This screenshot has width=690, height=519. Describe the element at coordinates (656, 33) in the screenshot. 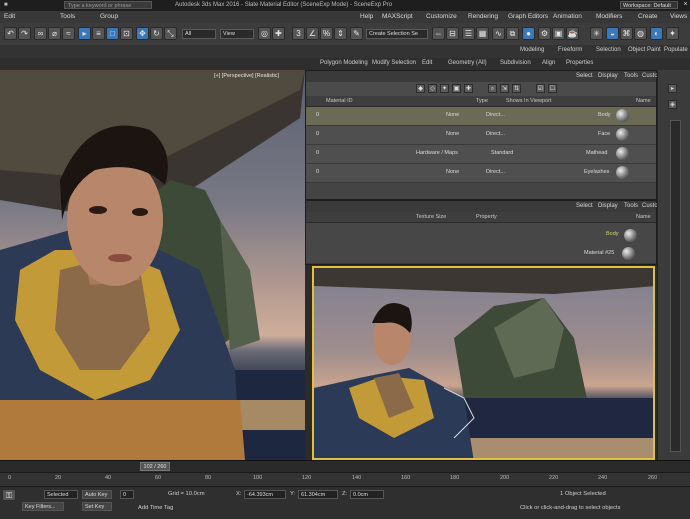

I see `command-panel-display-icon: ◐` at that location.